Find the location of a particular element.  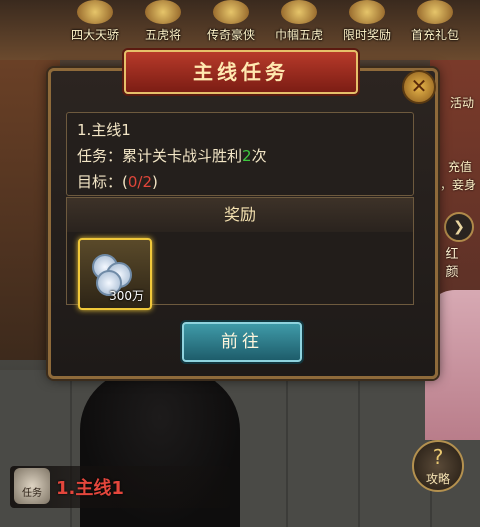

activity-item-five-tigers: 五虎将 is located at coordinates (163, 22).